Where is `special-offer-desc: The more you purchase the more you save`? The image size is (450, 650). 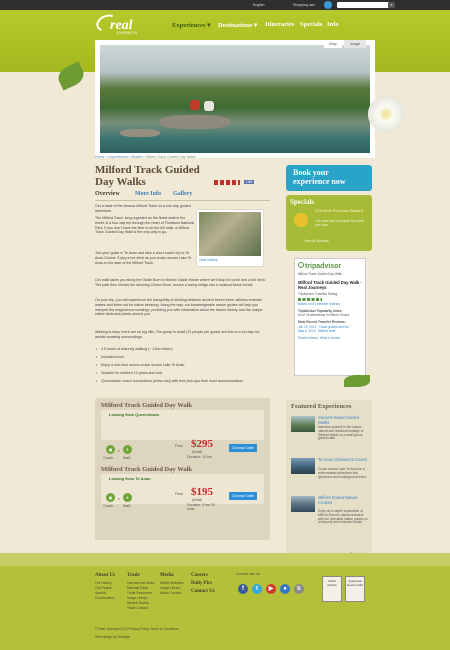
special-offer-desc: The more you purchase the more you save is located at coordinates (339, 223).